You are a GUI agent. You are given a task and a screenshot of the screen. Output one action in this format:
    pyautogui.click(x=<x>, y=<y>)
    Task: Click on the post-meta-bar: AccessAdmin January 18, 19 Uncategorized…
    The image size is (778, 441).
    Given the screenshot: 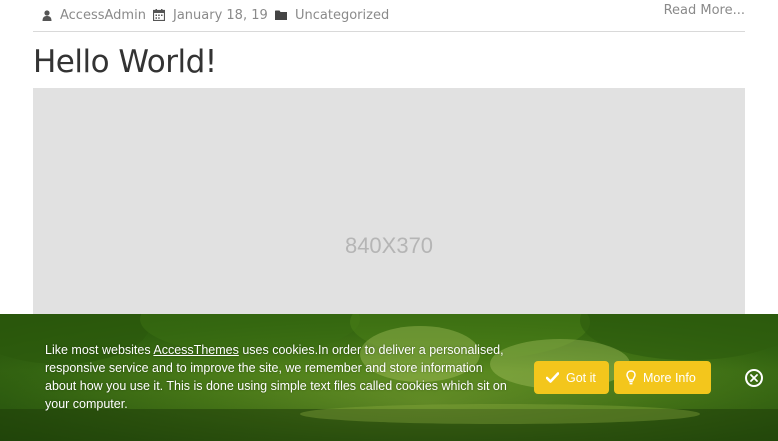 What is the action you would take?
    pyautogui.click(x=389, y=16)
    